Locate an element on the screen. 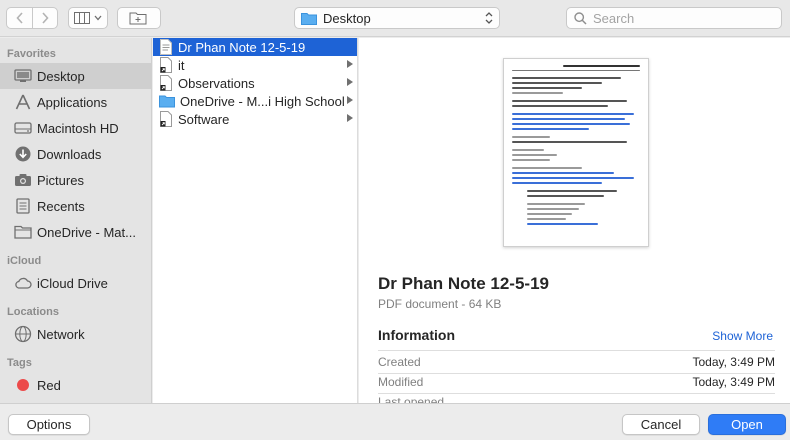 The width and height of the screenshot is (790, 440). file-row: Dr Phan Note 12-5-19 is located at coordinates (255, 47).